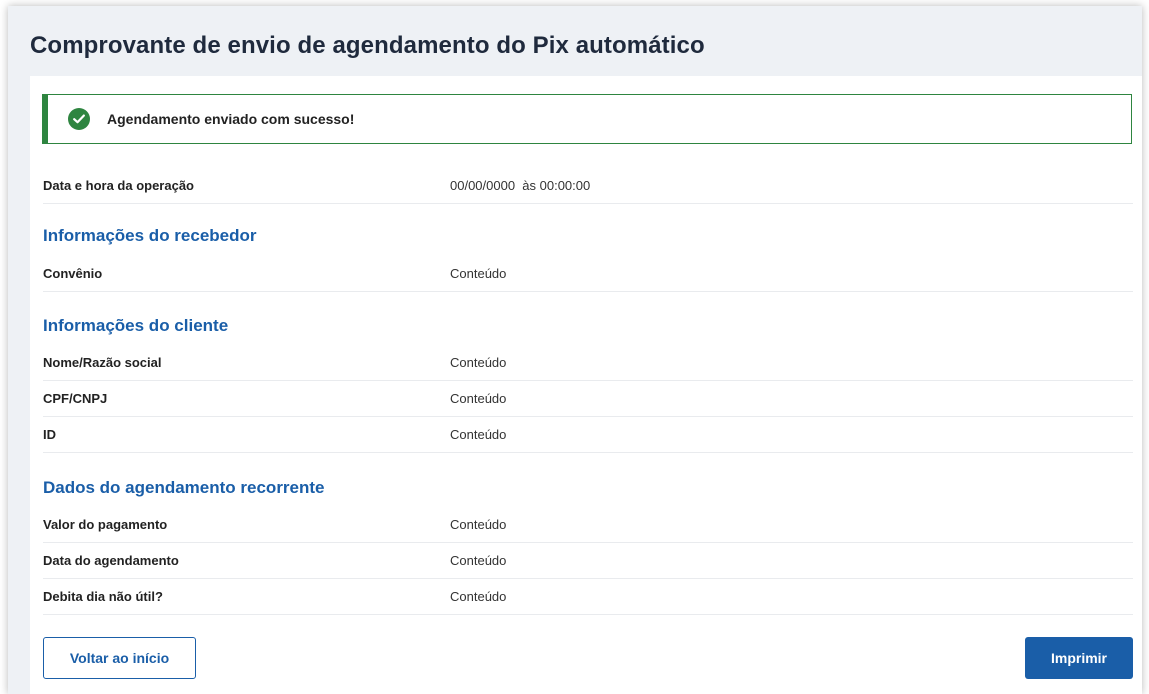 This screenshot has height=694, width=1149. Describe the element at coordinates (588, 363) in the screenshot. I see `client-row-name: Nome/Razão social Conteúdo` at that location.